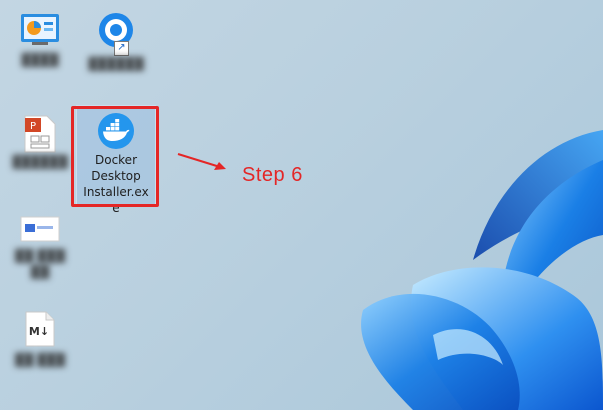  Describe the element at coordinates (115, 156) in the screenshot. I see `step-highlight-box` at that location.